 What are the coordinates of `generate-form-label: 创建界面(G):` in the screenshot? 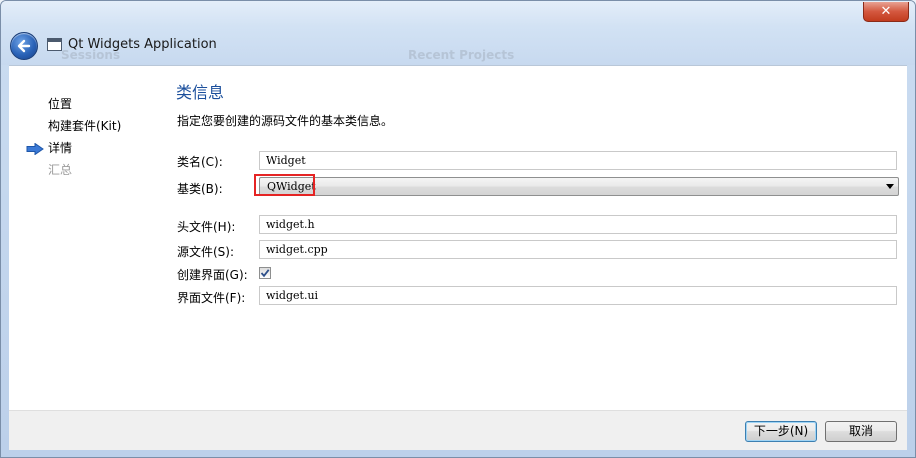 It's located at (212, 275).